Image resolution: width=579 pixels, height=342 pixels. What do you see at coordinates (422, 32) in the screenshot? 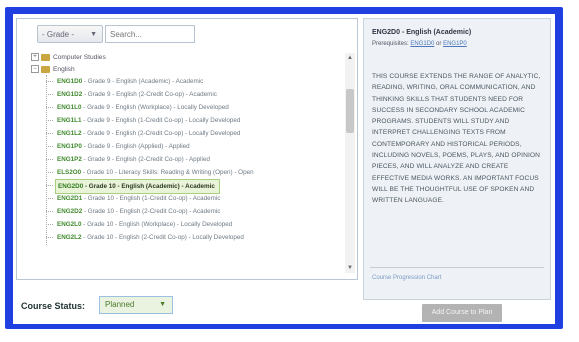
I see `course-detail-title: ENG2D0 - English (Academic)` at bounding box center [422, 32].